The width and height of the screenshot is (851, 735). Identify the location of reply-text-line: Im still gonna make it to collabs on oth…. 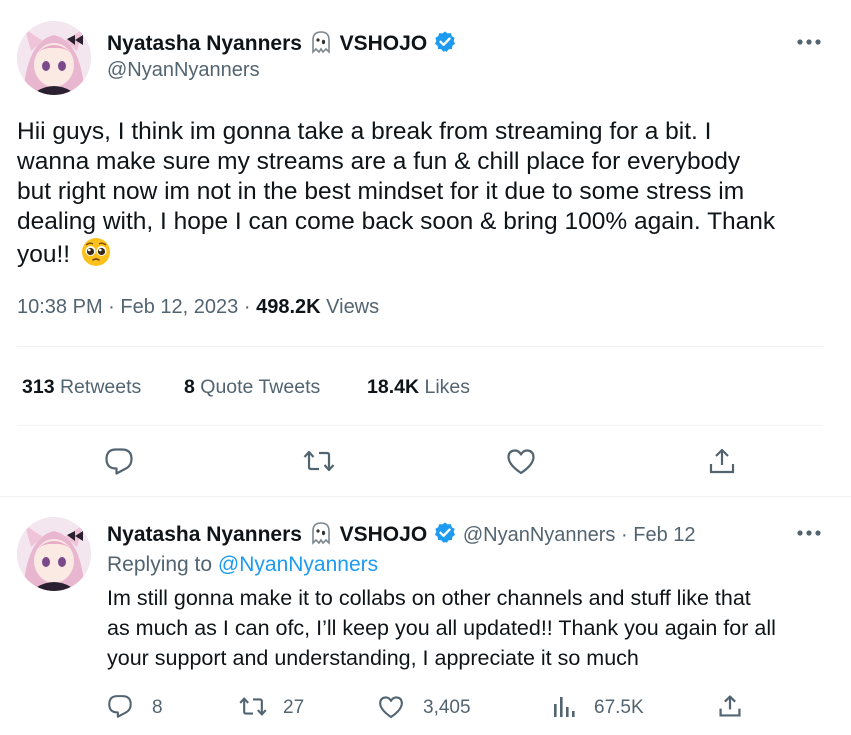
(429, 598).